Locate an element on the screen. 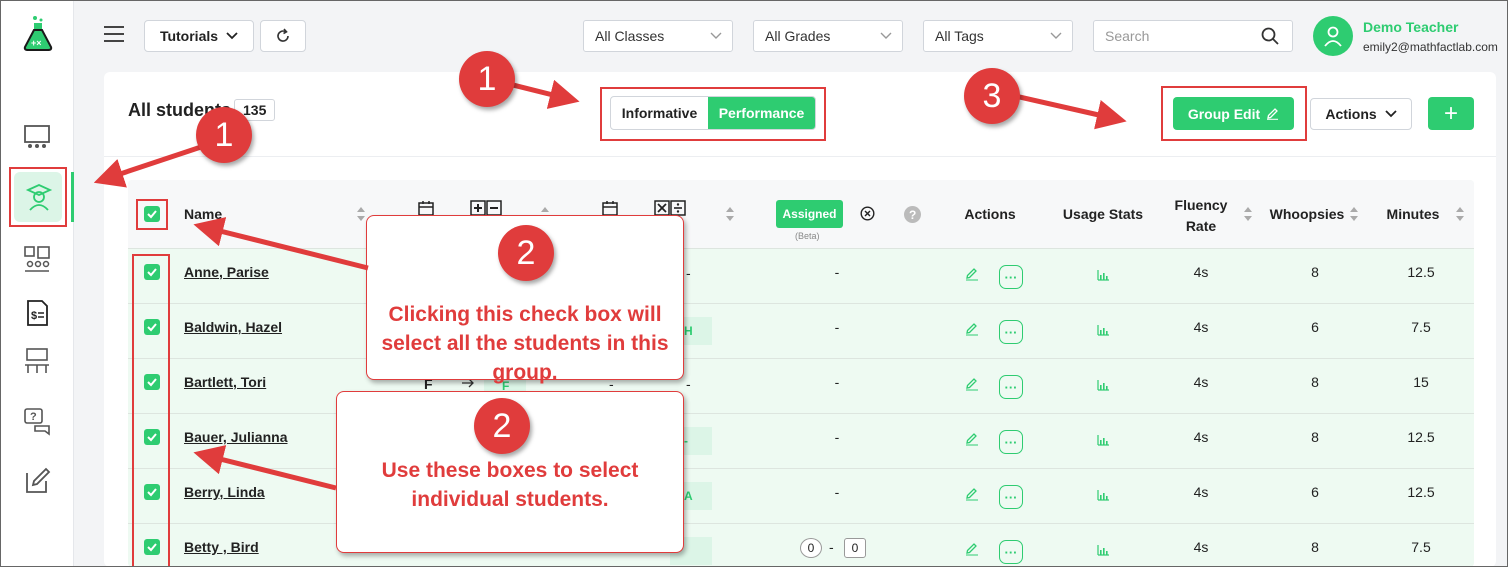 The image size is (1508, 567). class-groups-icon is located at coordinates (37, 259).